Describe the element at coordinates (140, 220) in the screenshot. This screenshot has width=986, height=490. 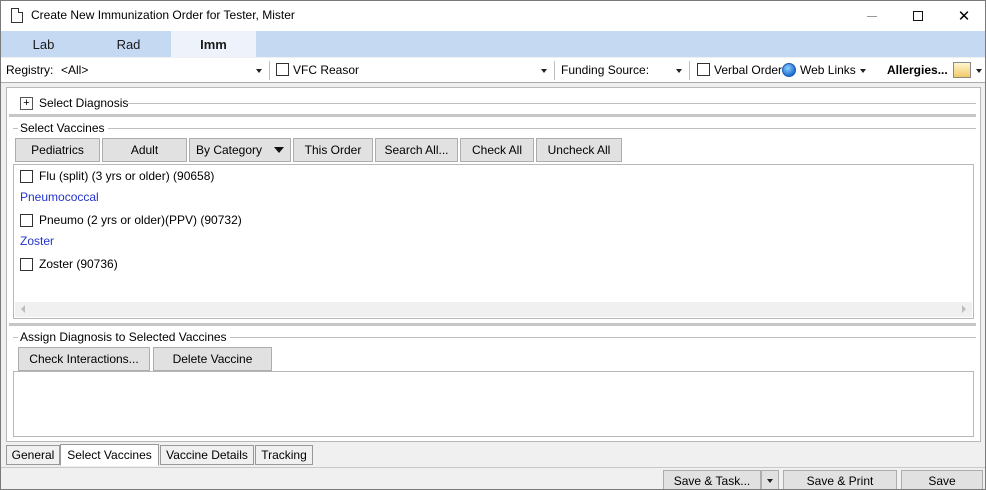
I see `vaccine-label: Pneumo (2 yrs or older)(PPV) (90732)` at that location.